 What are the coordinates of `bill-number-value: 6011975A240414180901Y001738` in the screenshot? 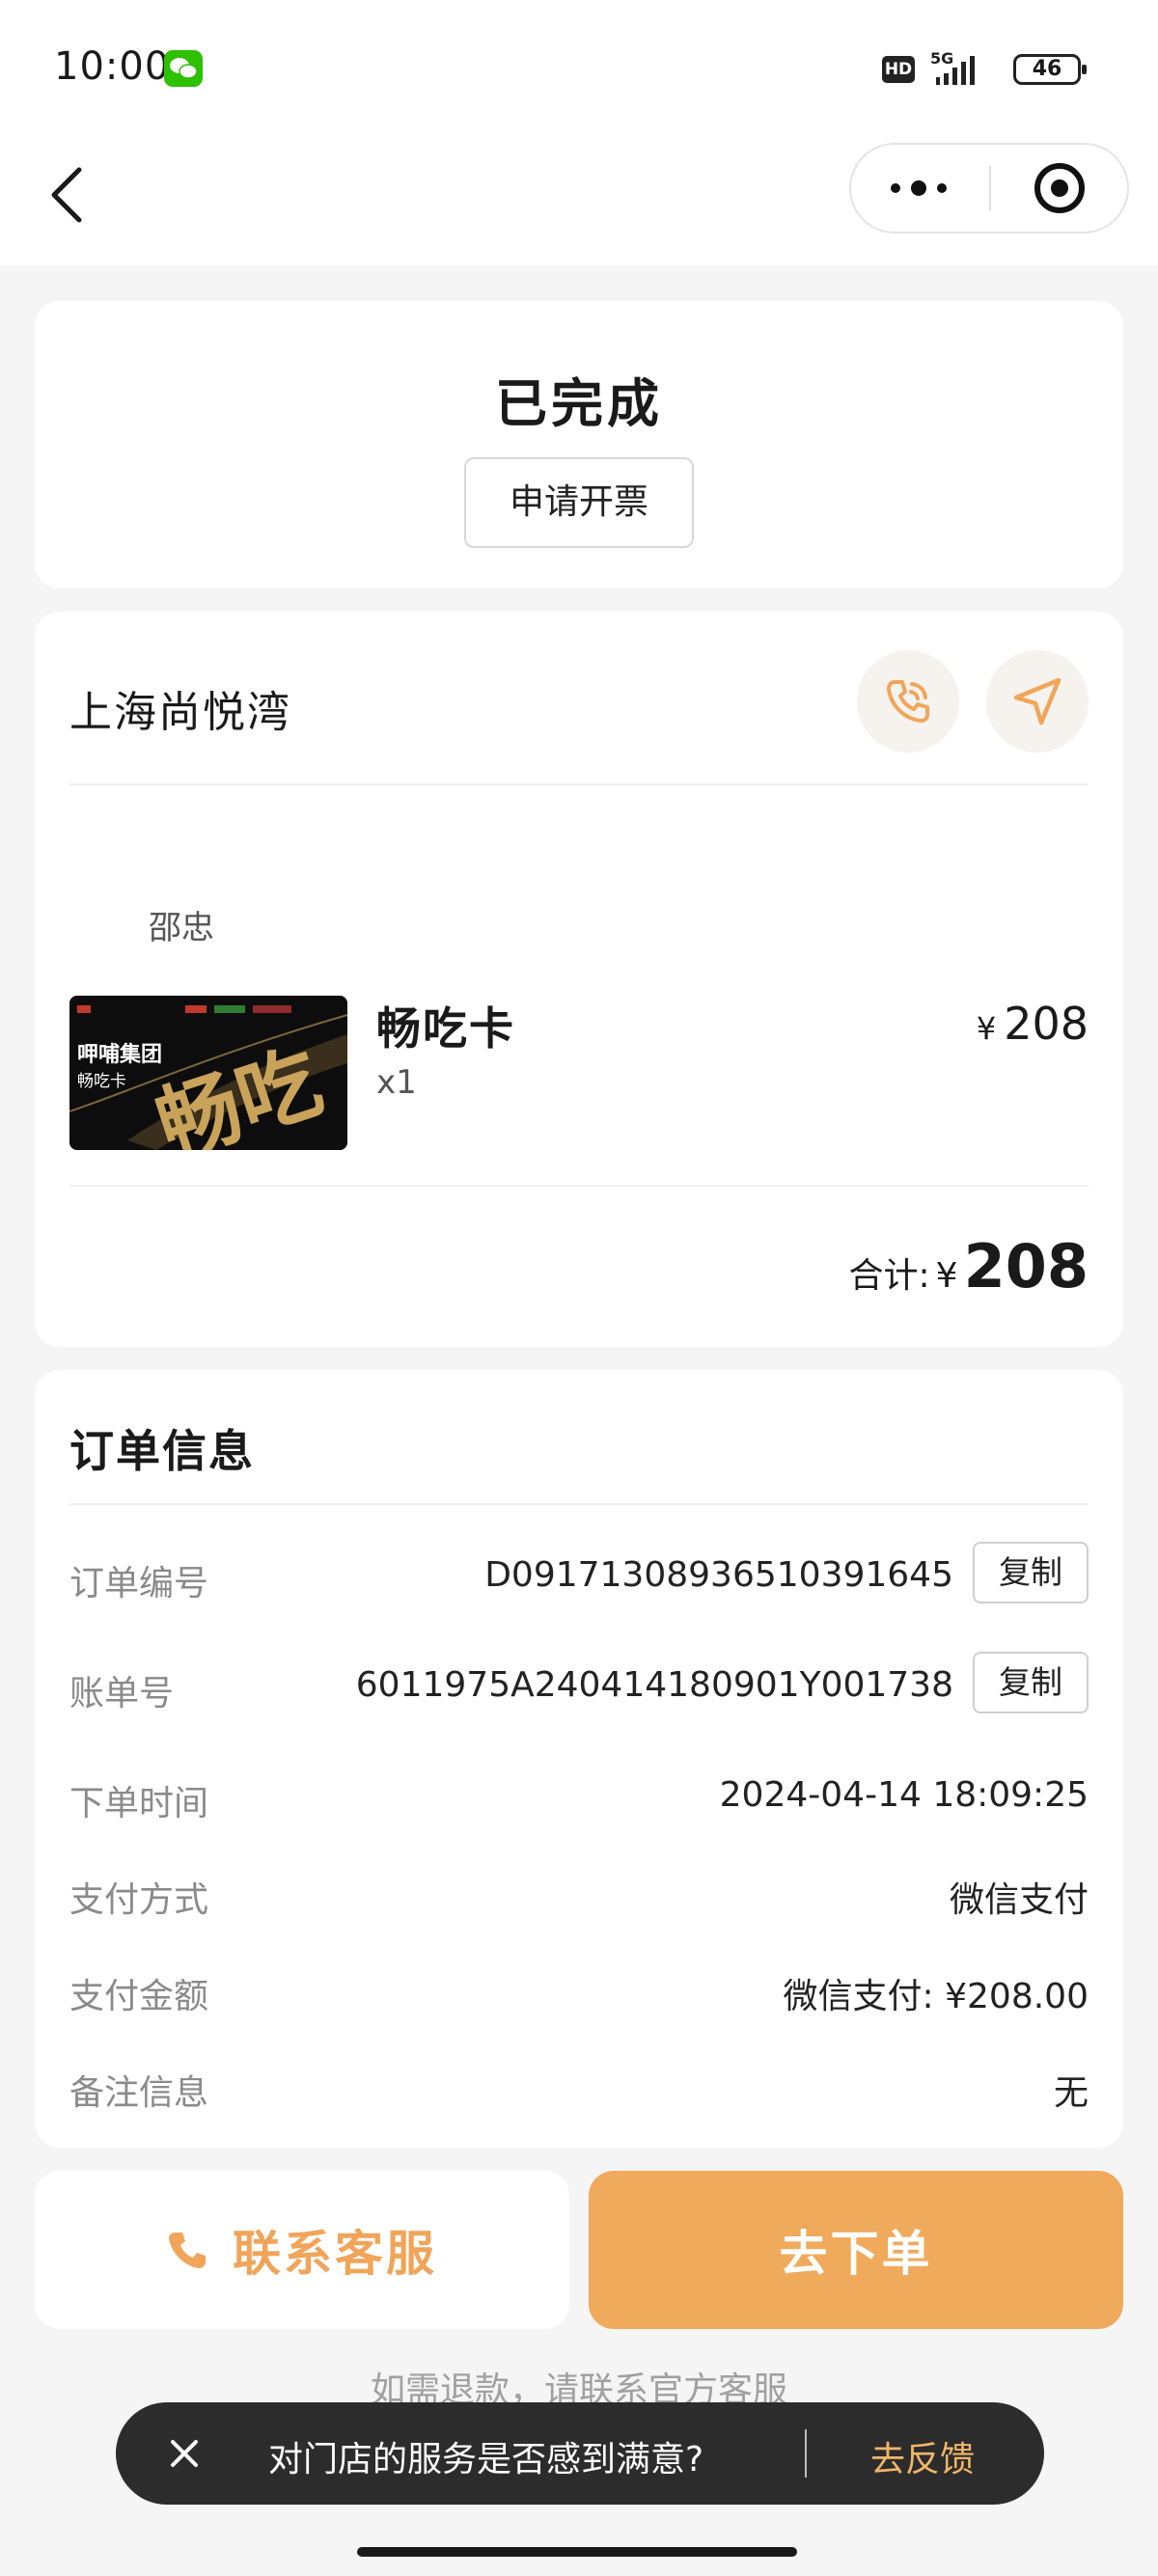 It's located at (654, 1685).